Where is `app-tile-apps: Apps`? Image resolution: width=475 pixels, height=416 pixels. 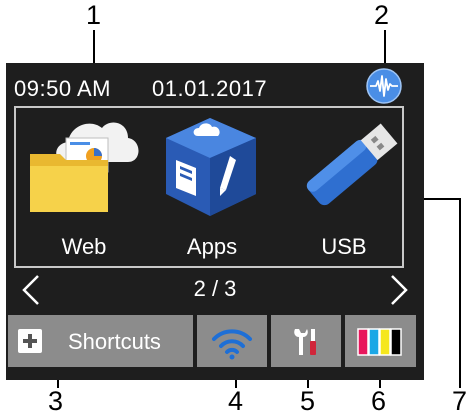
app-tile-apps: Apps is located at coordinates (212, 187).